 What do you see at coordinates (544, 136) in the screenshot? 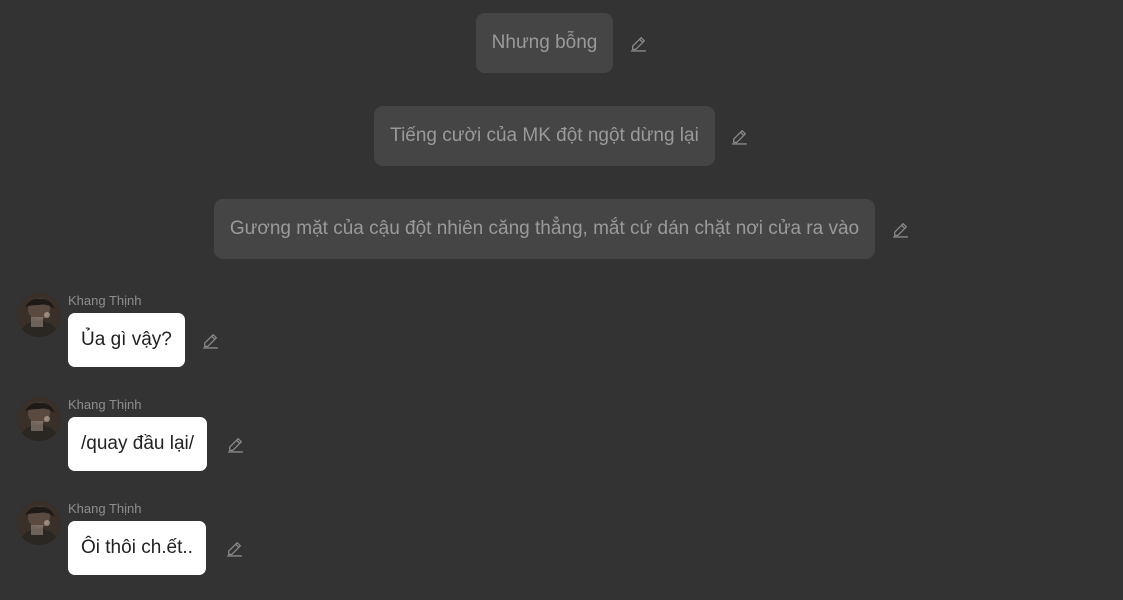
I see `narration-bubble: Tiếng cười của MK đột ngột dừng lại` at bounding box center [544, 136].